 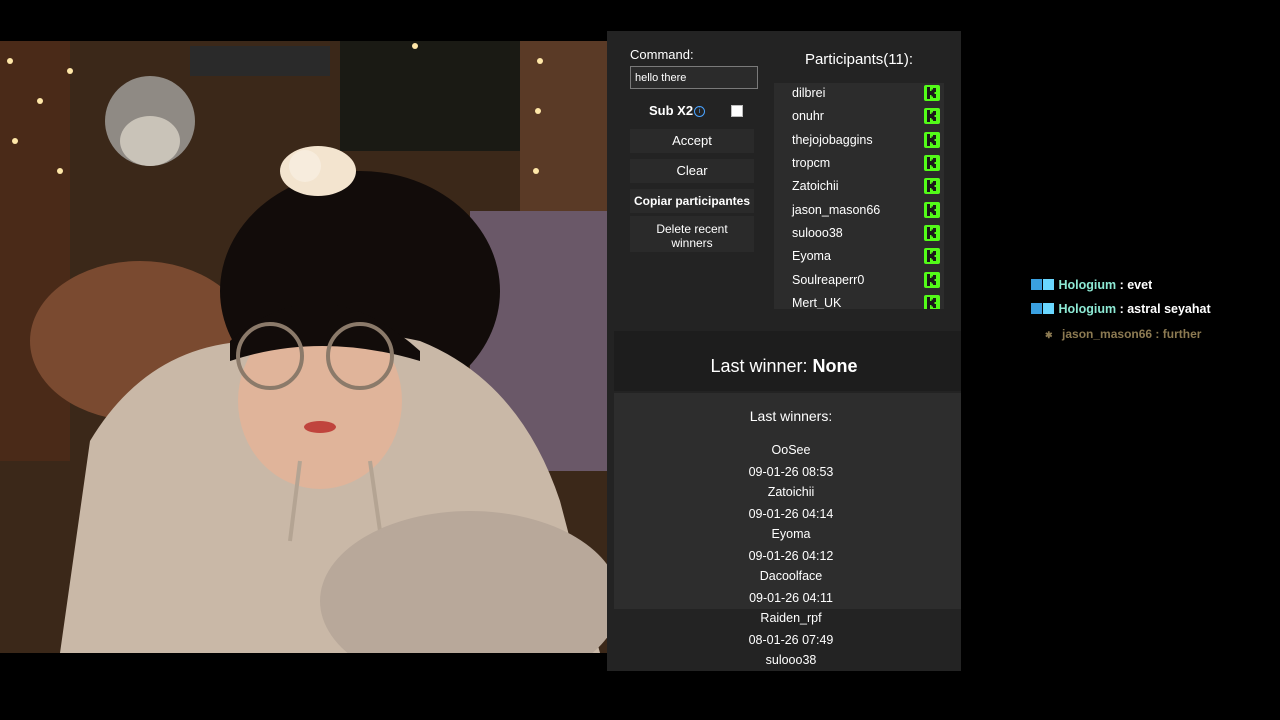 I want to click on winner-name: Zatoichii, so click(x=791, y=492).